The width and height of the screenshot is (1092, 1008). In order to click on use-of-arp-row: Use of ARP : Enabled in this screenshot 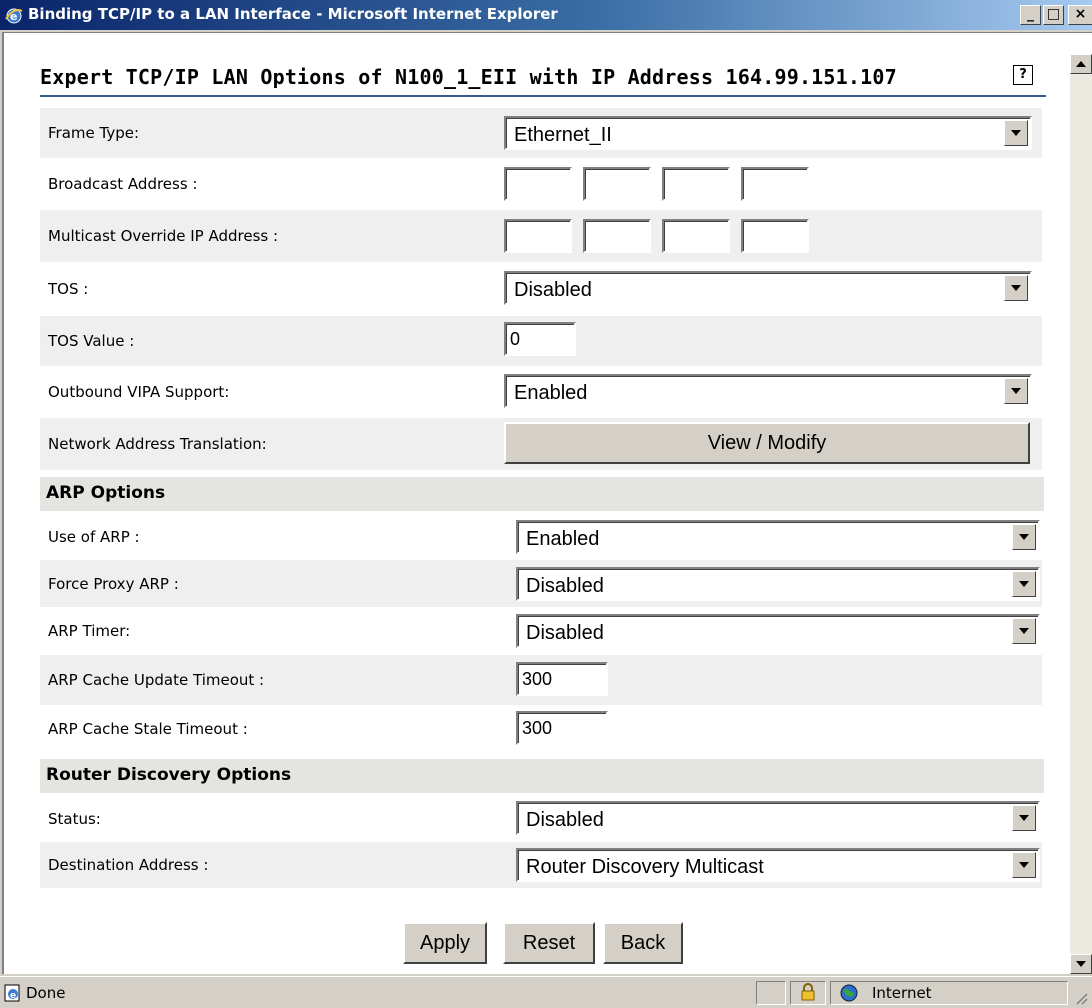, I will do `click(541, 536)`.